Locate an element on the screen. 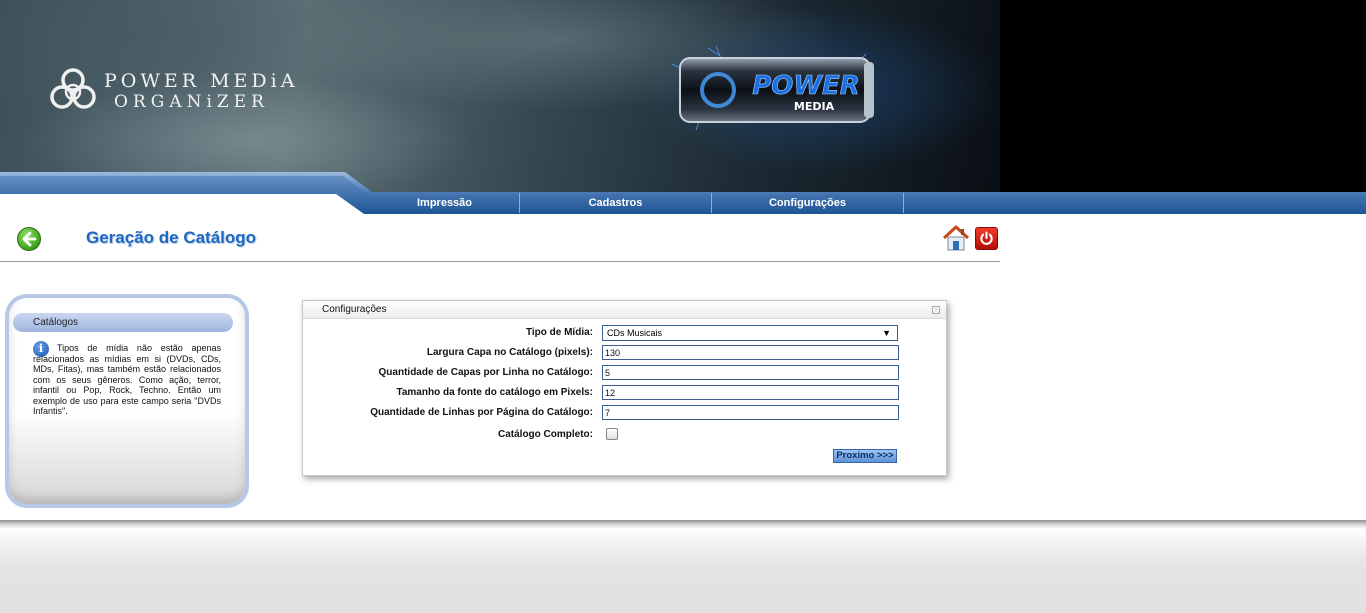  full-catalog-row: Catálogo Completo: is located at coordinates (623, 435).